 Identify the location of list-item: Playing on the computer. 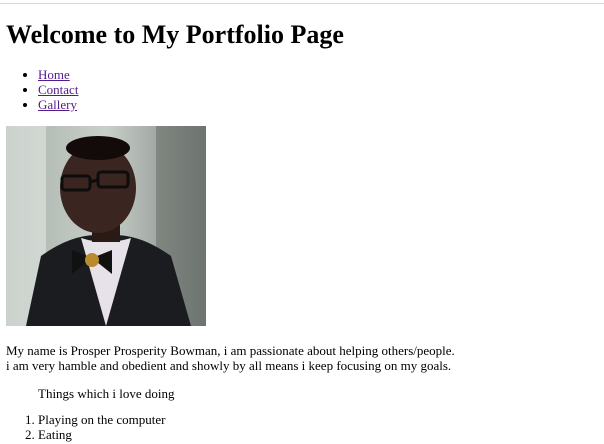
(101, 419).